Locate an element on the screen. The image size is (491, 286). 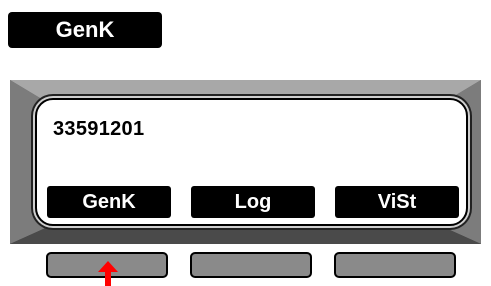
up-arrow-icon is located at coordinates (108, 273).